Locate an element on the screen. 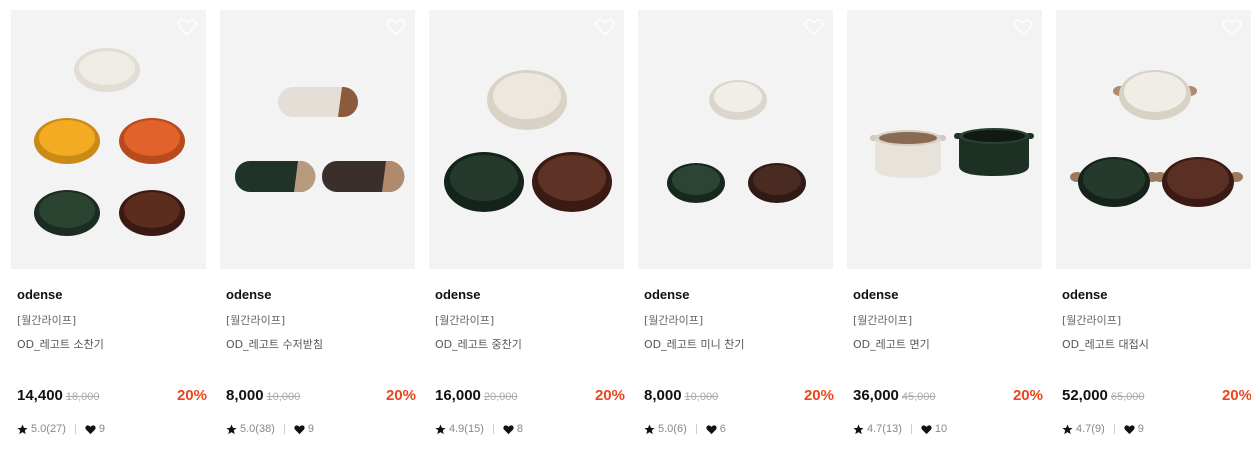 This screenshot has width=1251, height=460. product-name: OD_레고트 소찬기 is located at coordinates (60, 344).